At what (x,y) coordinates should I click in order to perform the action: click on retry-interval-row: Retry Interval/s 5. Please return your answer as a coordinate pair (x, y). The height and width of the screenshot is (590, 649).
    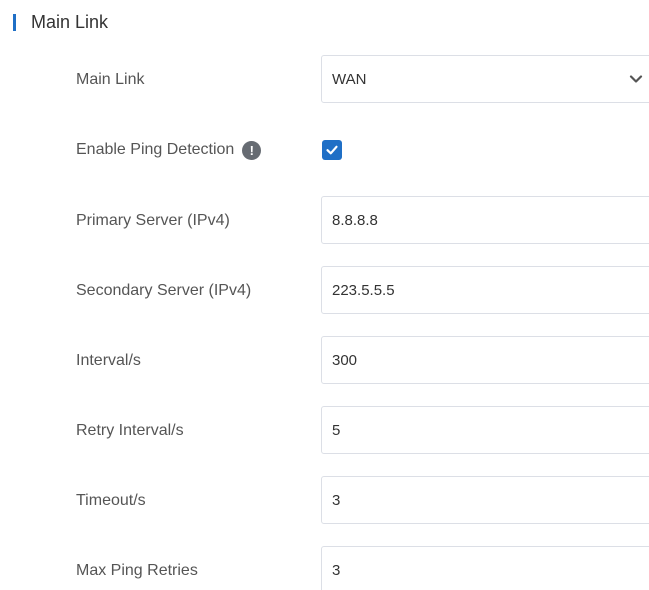
    Looking at the image, I should click on (324, 431).